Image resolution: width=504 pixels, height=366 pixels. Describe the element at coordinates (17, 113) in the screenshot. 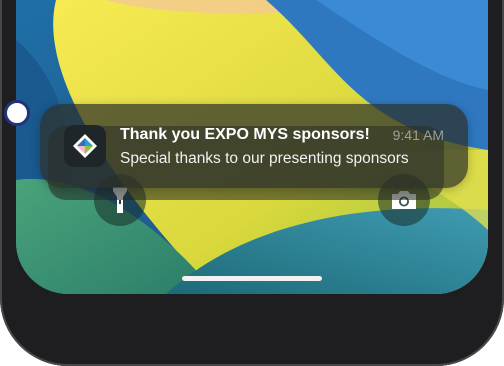

I see `callout-marker` at that location.